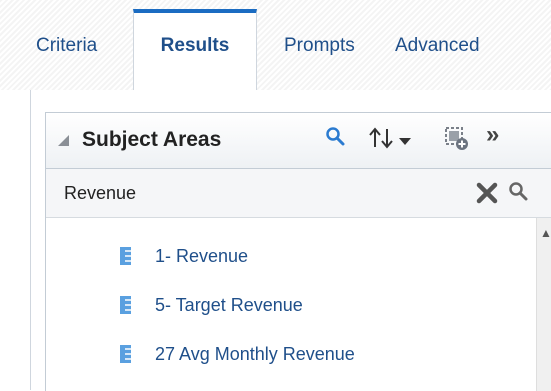  What do you see at coordinates (336, 139) in the screenshot?
I see `search-icon` at bounding box center [336, 139].